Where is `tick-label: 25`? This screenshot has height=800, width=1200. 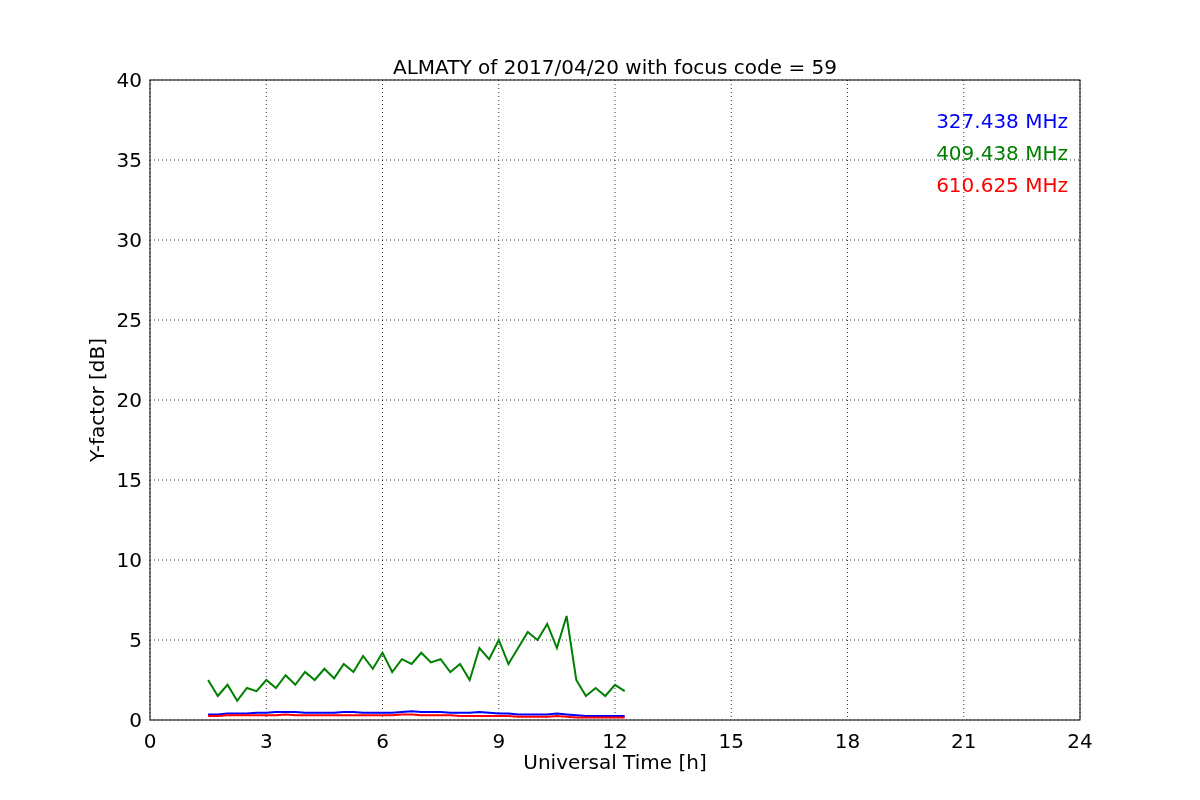
tick-label: 25 is located at coordinates (129, 320).